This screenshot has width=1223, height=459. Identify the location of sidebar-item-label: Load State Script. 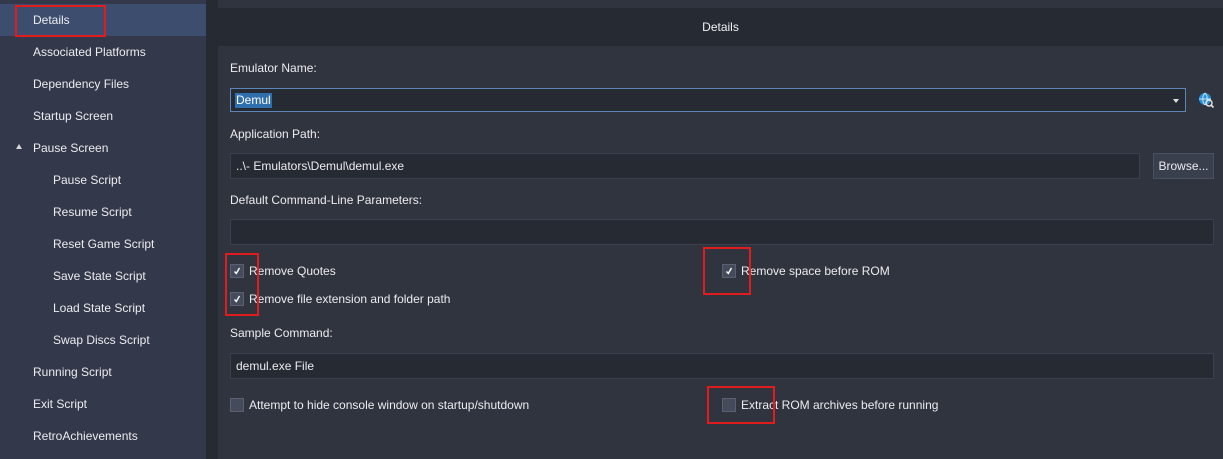
(99, 308).